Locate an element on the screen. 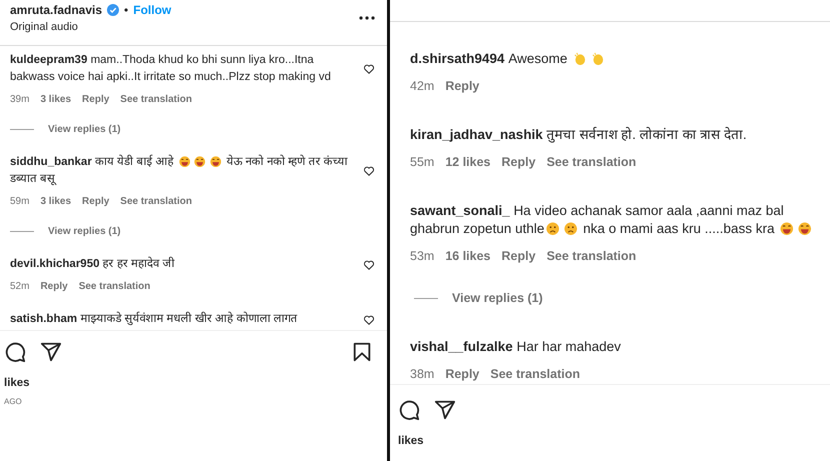  comment-time: 39m is located at coordinates (20, 99).